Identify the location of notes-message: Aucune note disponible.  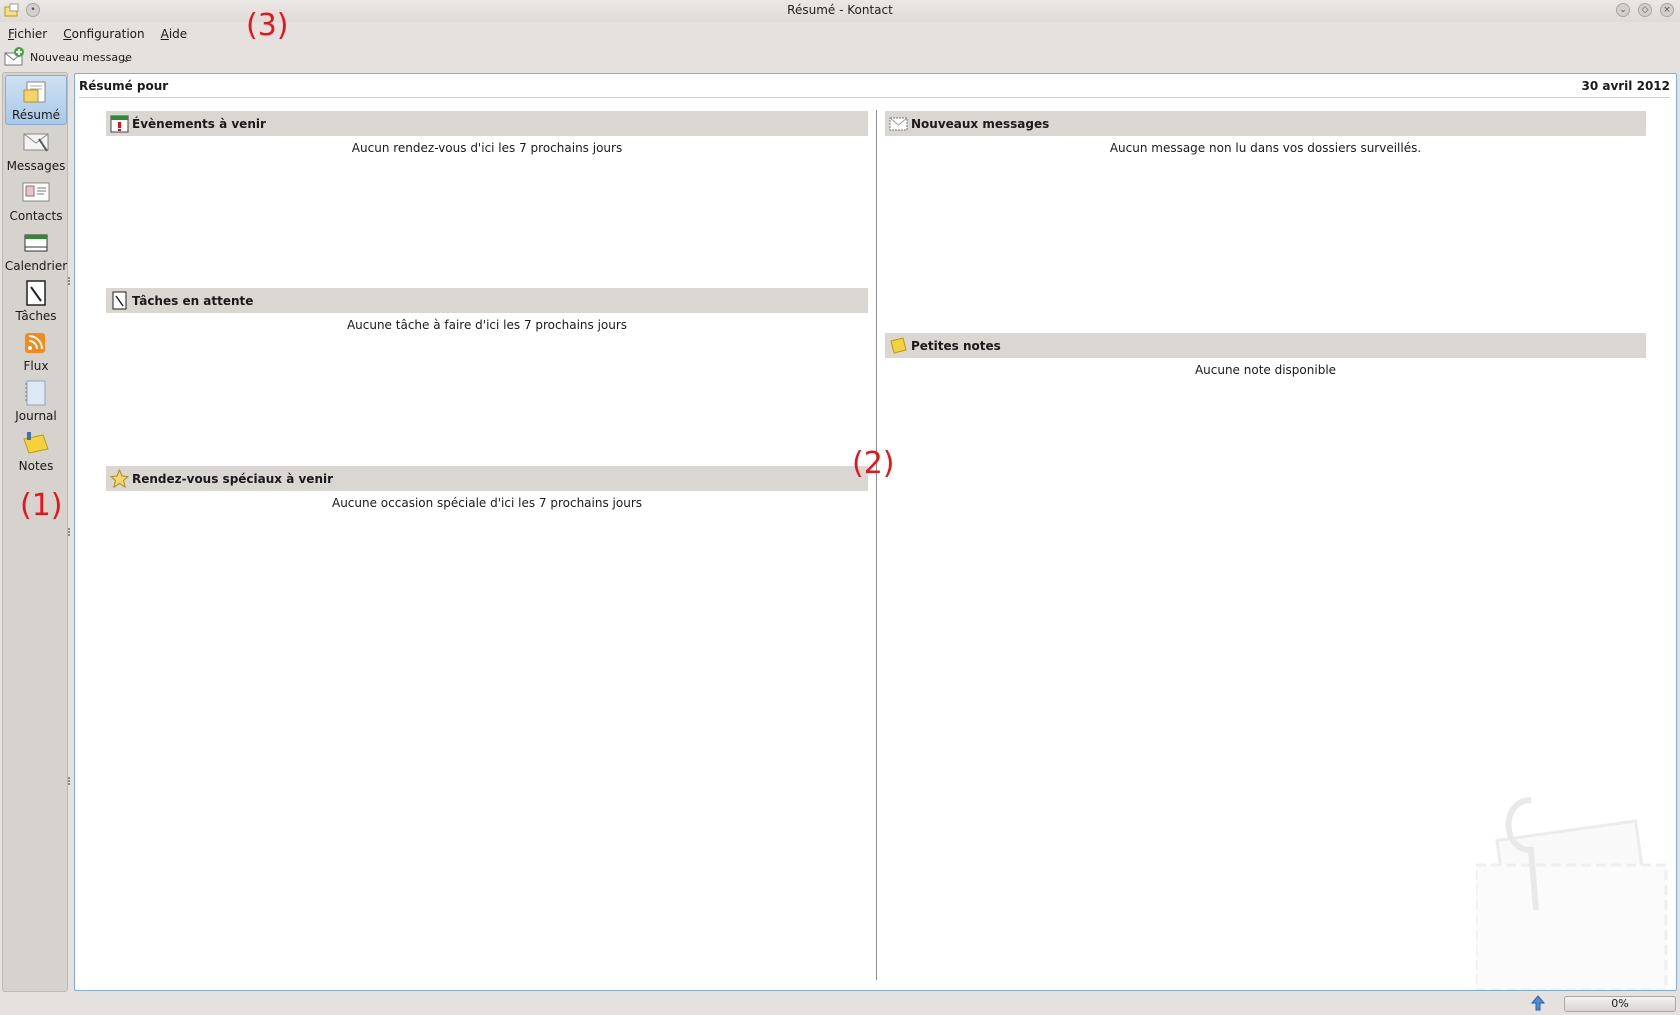
(1265, 370).